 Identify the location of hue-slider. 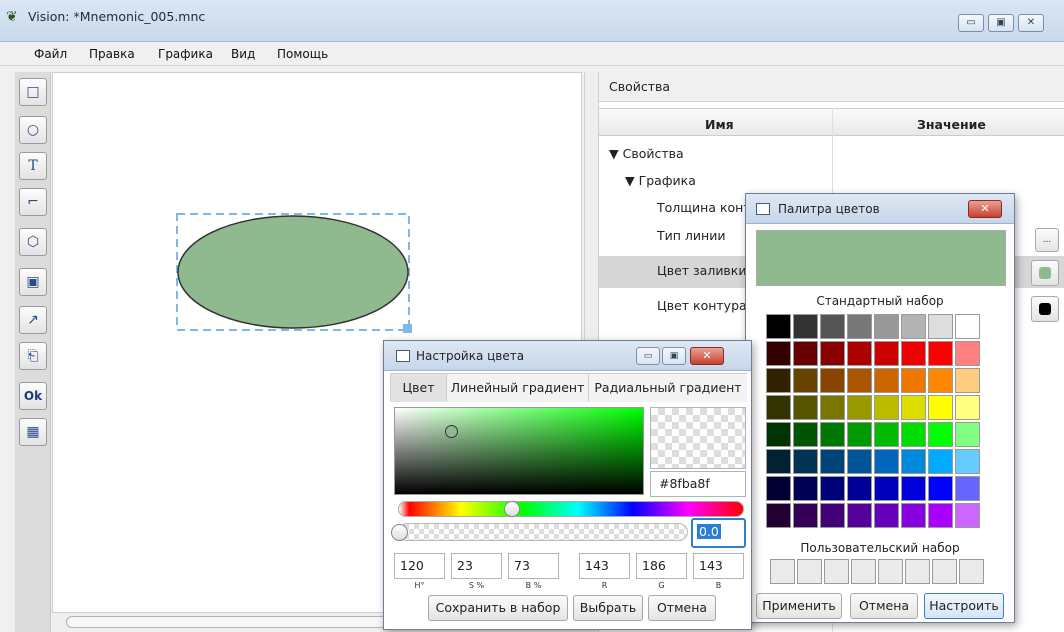
(571, 509).